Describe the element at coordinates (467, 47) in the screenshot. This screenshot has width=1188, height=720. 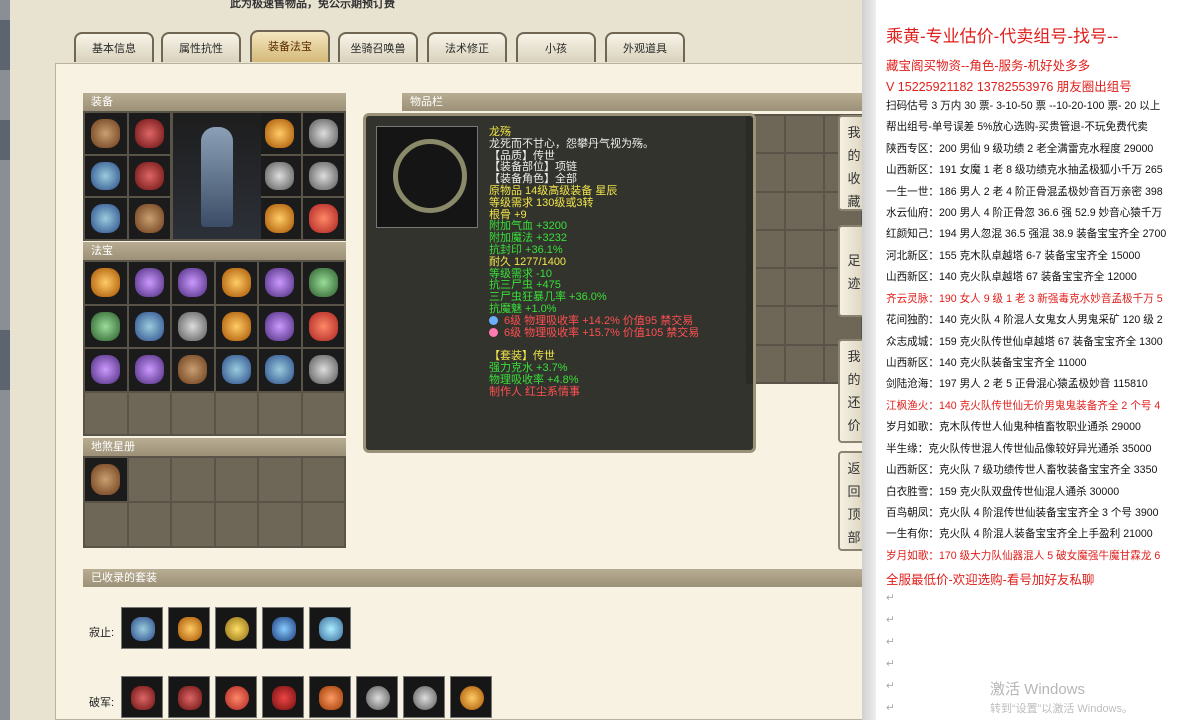
I see `tab-spells: 法术修正` at that location.